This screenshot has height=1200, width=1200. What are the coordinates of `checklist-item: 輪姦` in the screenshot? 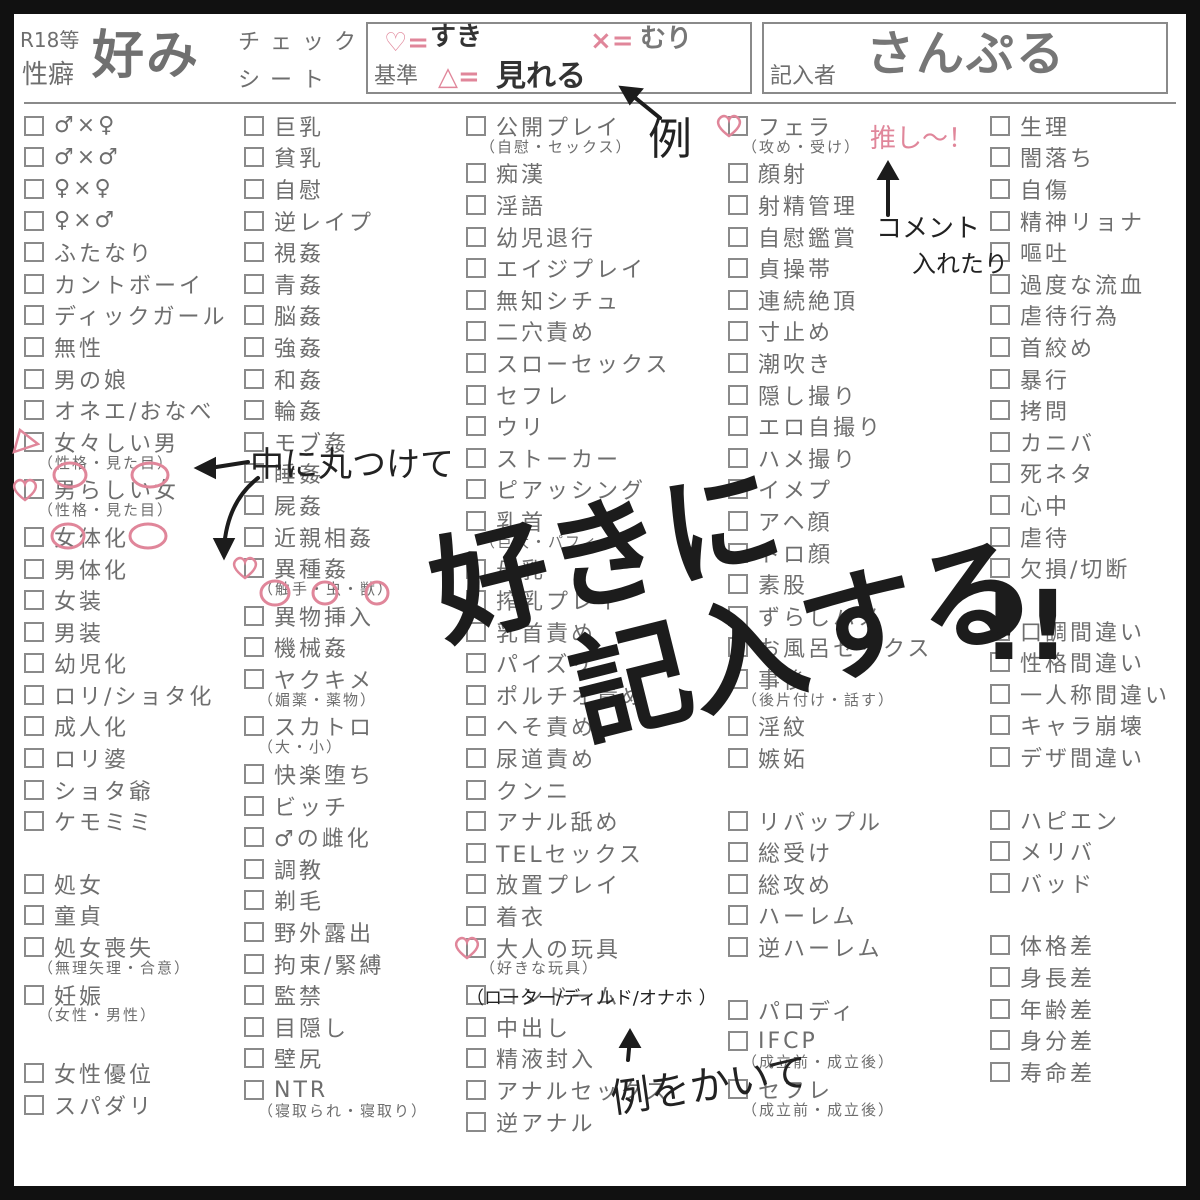 It's located at (336, 410).